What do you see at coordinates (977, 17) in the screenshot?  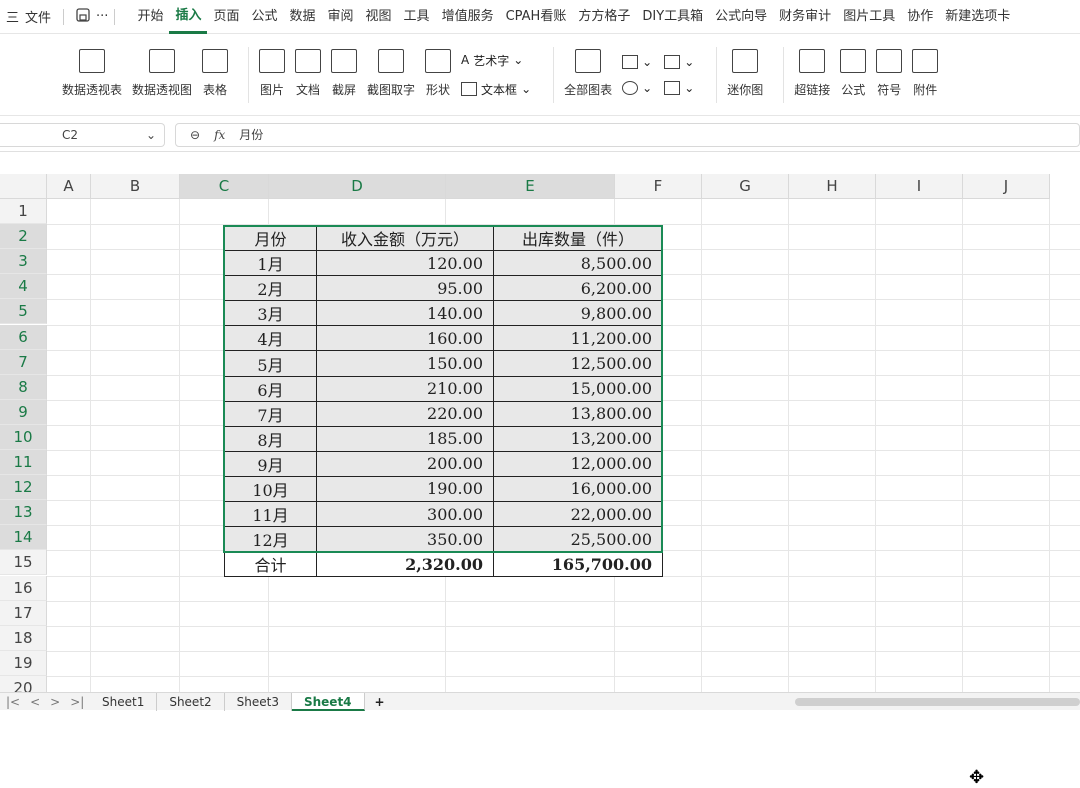 I see `tab-16: 新建选项卡` at bounding box center [977, 17].